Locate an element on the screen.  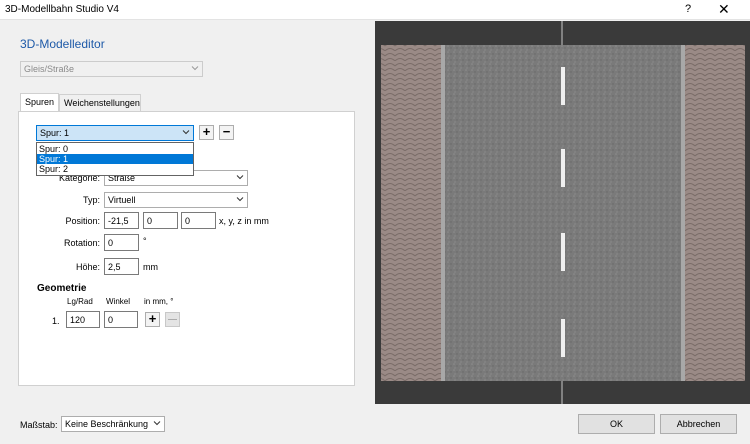
position-y-value: 0 is located at coordinates (150, 221).